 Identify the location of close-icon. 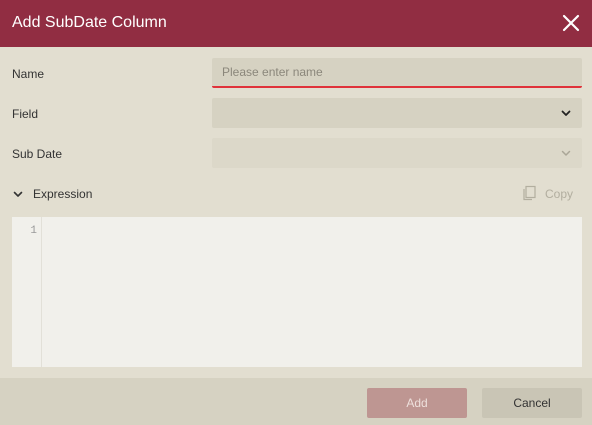
(571, 23).